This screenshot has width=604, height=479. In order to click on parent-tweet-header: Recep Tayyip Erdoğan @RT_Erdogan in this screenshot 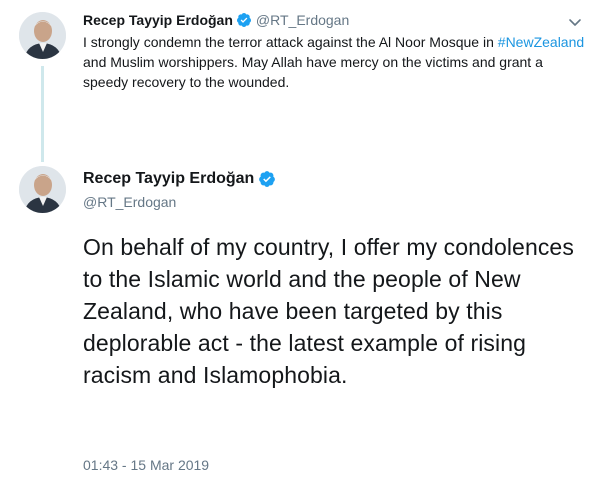, I will do `click(216, 20)`.